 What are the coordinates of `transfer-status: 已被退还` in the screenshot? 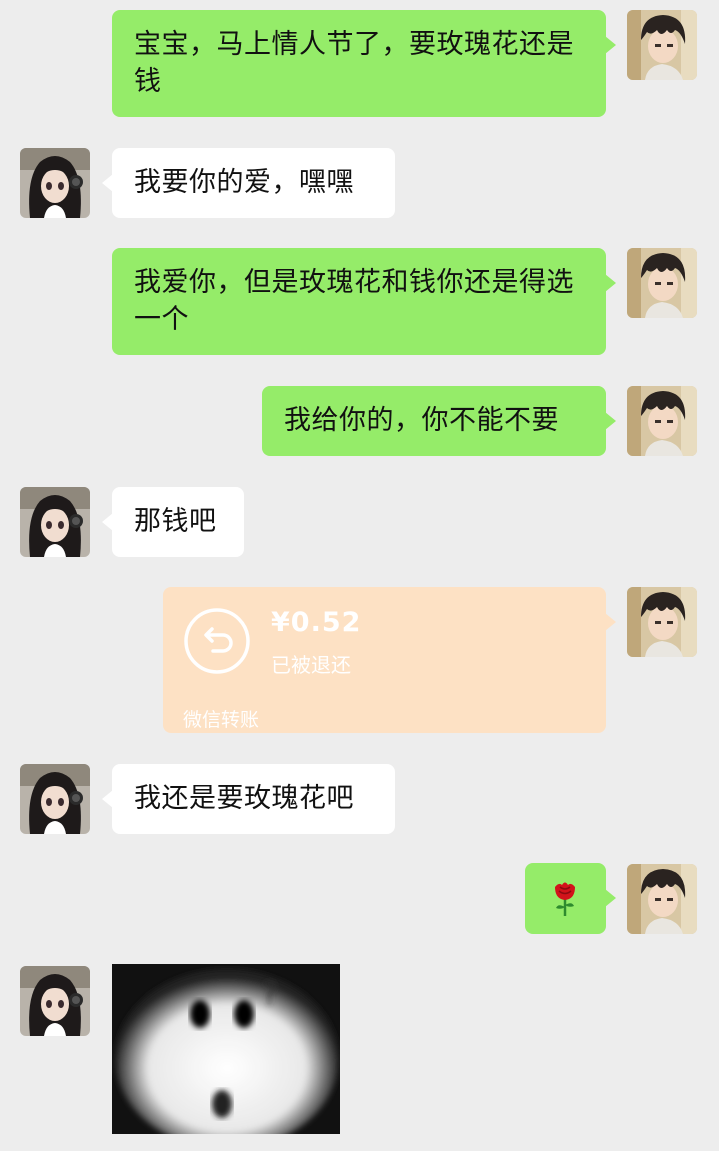 It's located at (311, 665).